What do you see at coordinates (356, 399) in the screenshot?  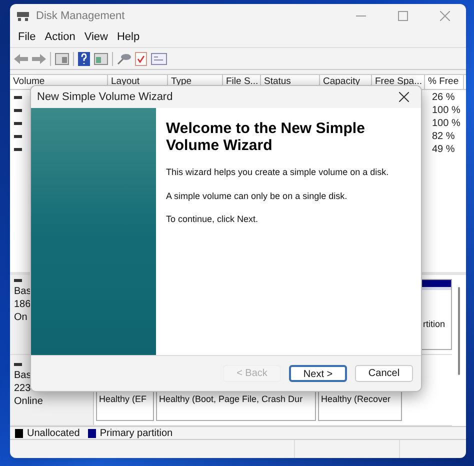 I see `partition-status: Healthy (Recover` at bounding box center [356, 399].